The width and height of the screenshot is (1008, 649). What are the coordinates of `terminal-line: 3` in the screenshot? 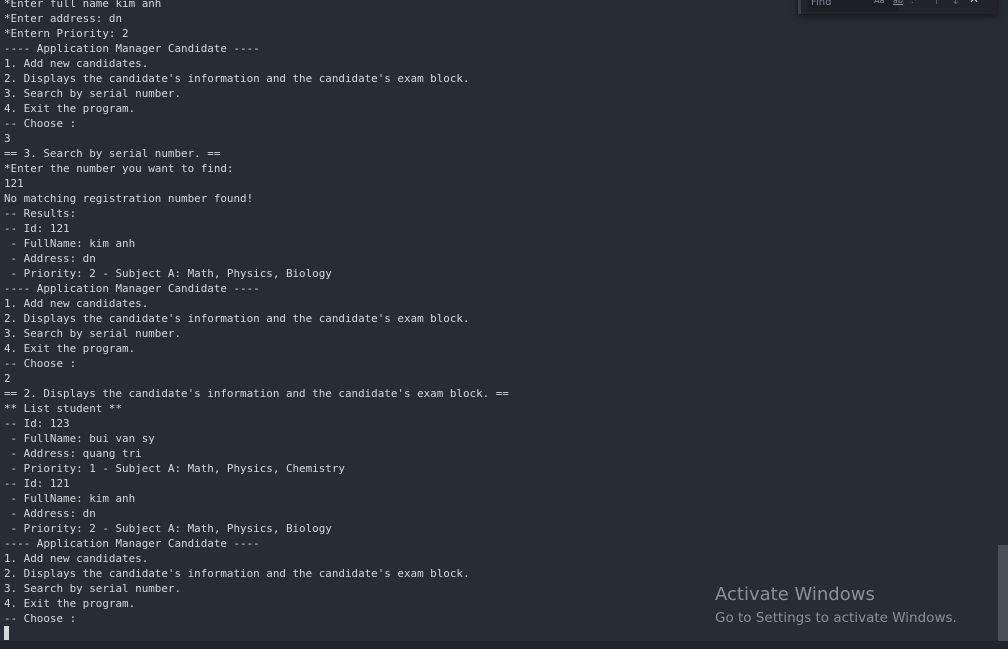 It's located at (7, 138).